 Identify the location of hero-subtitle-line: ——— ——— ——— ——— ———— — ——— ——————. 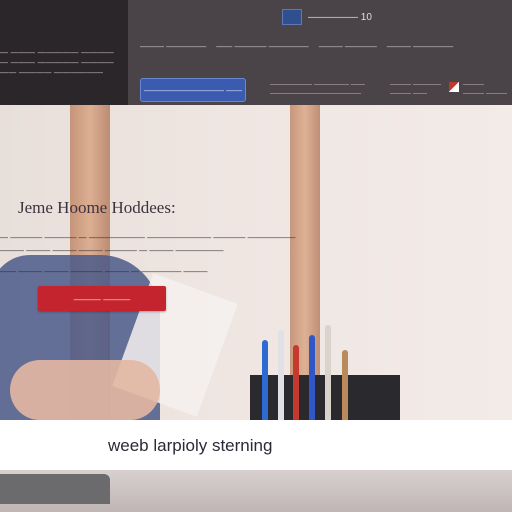
(112, 250).